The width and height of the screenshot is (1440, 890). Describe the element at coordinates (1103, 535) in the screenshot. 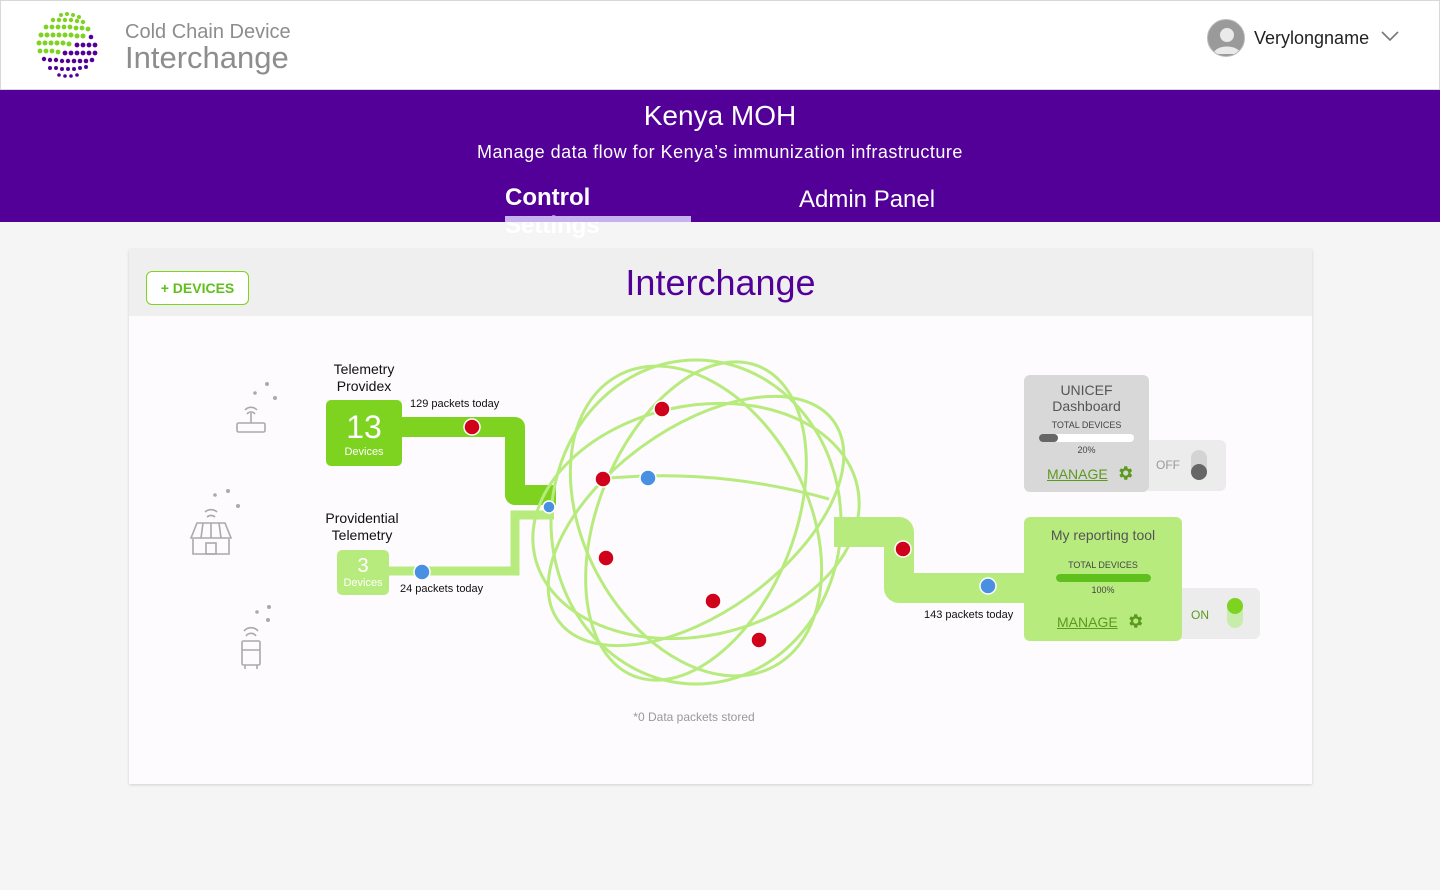

I see `destination-name: My reporting tool` at that location.